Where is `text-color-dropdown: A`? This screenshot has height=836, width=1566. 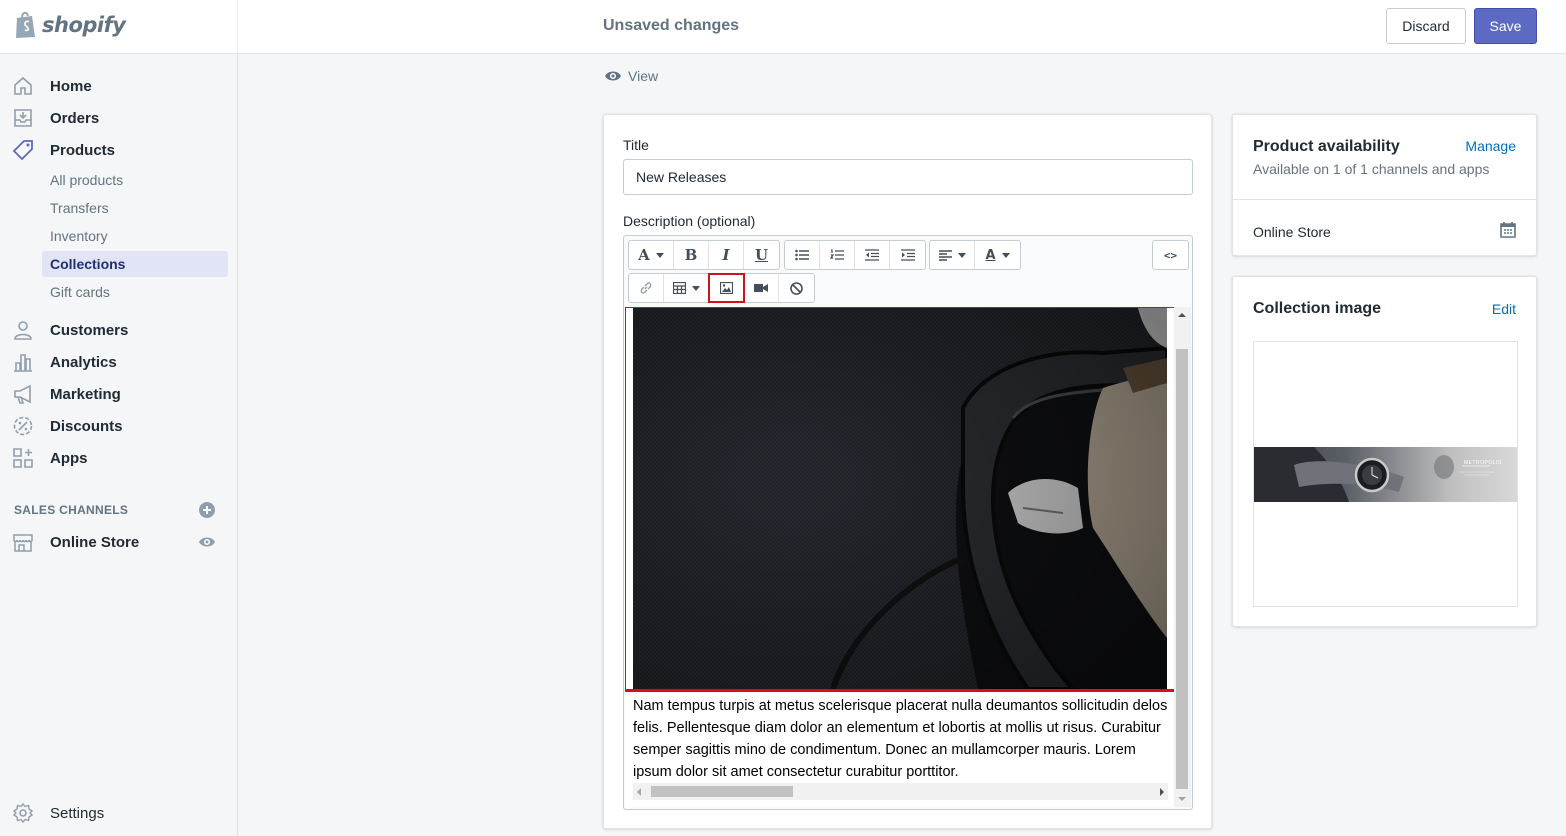
text-color-dropdown: A is located at coordinates (997, 255).